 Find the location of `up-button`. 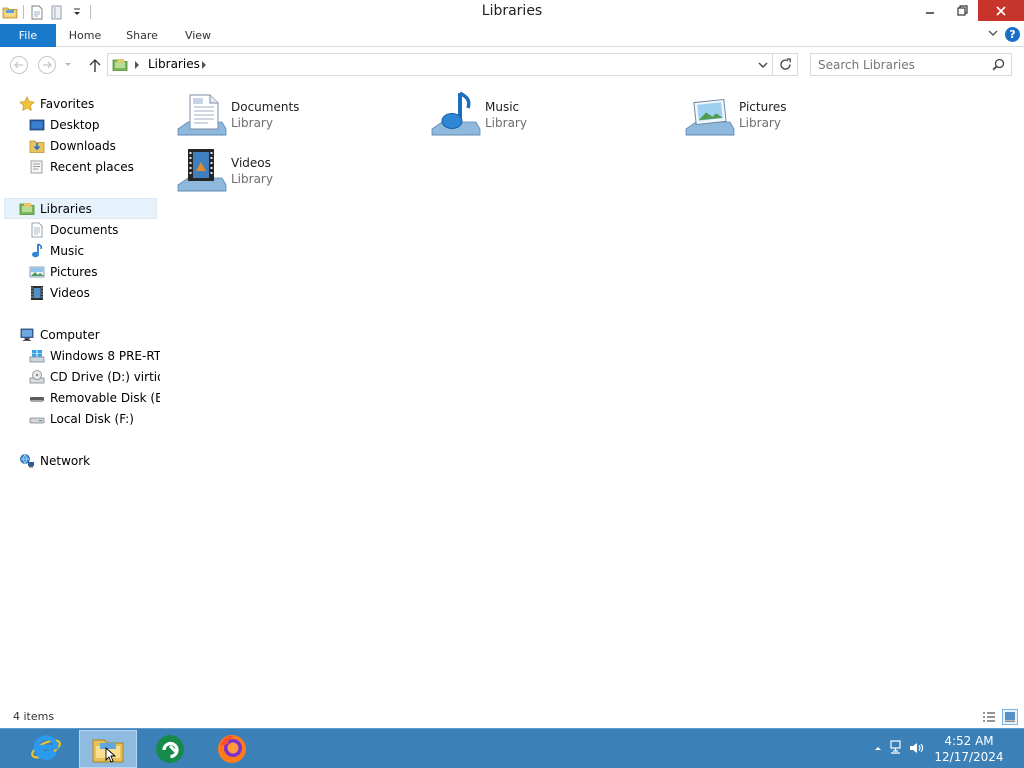

up-button is located at coordinates (95, 65).